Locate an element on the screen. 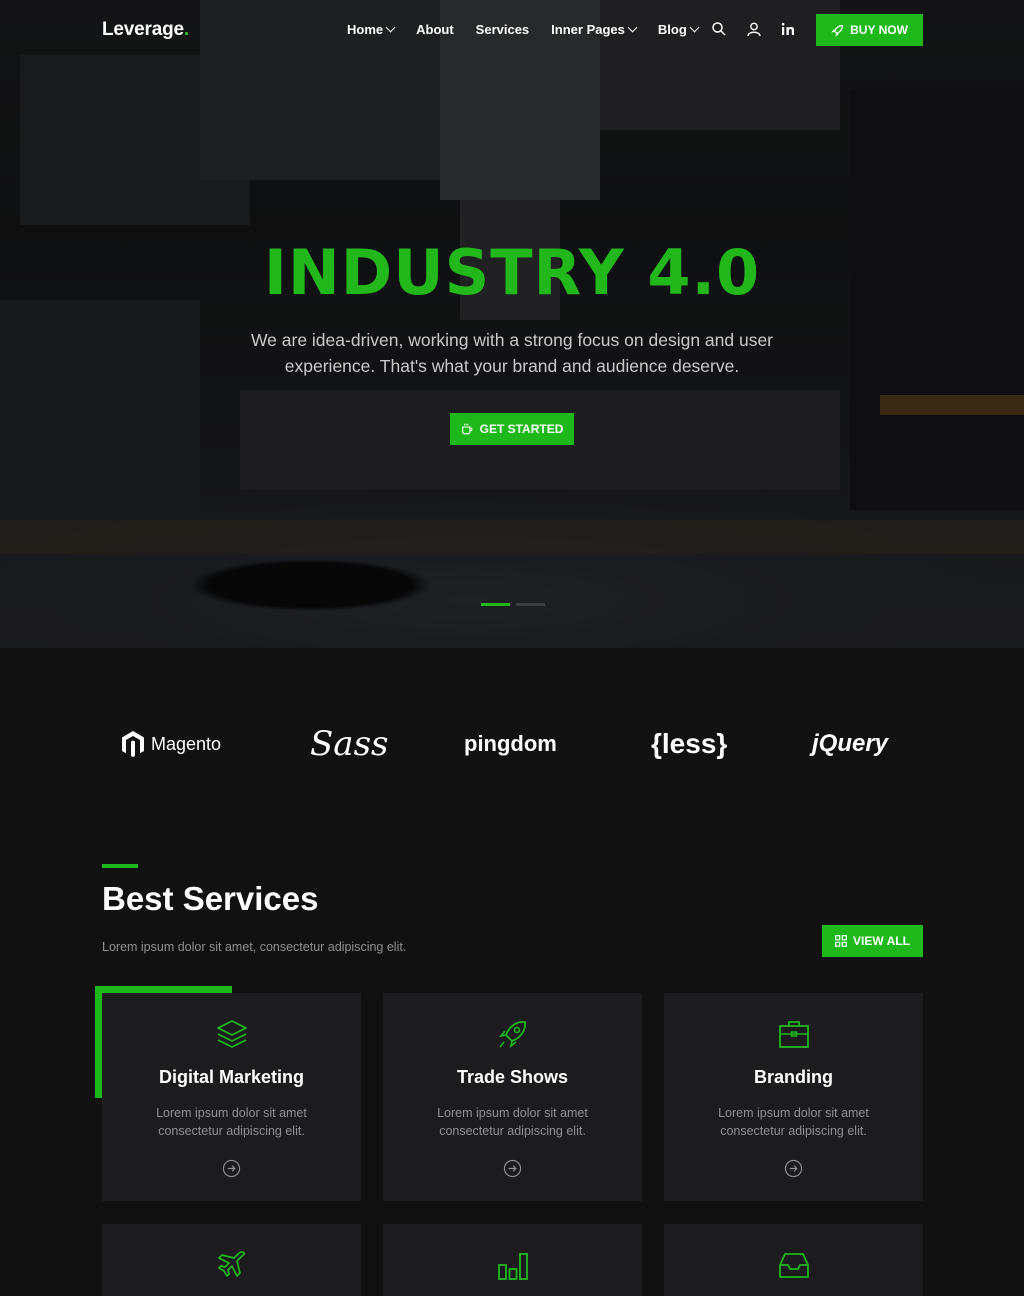 The height and width of the screenshot is (1296, 1024). magento-icon is located at coordinates (133, 744).